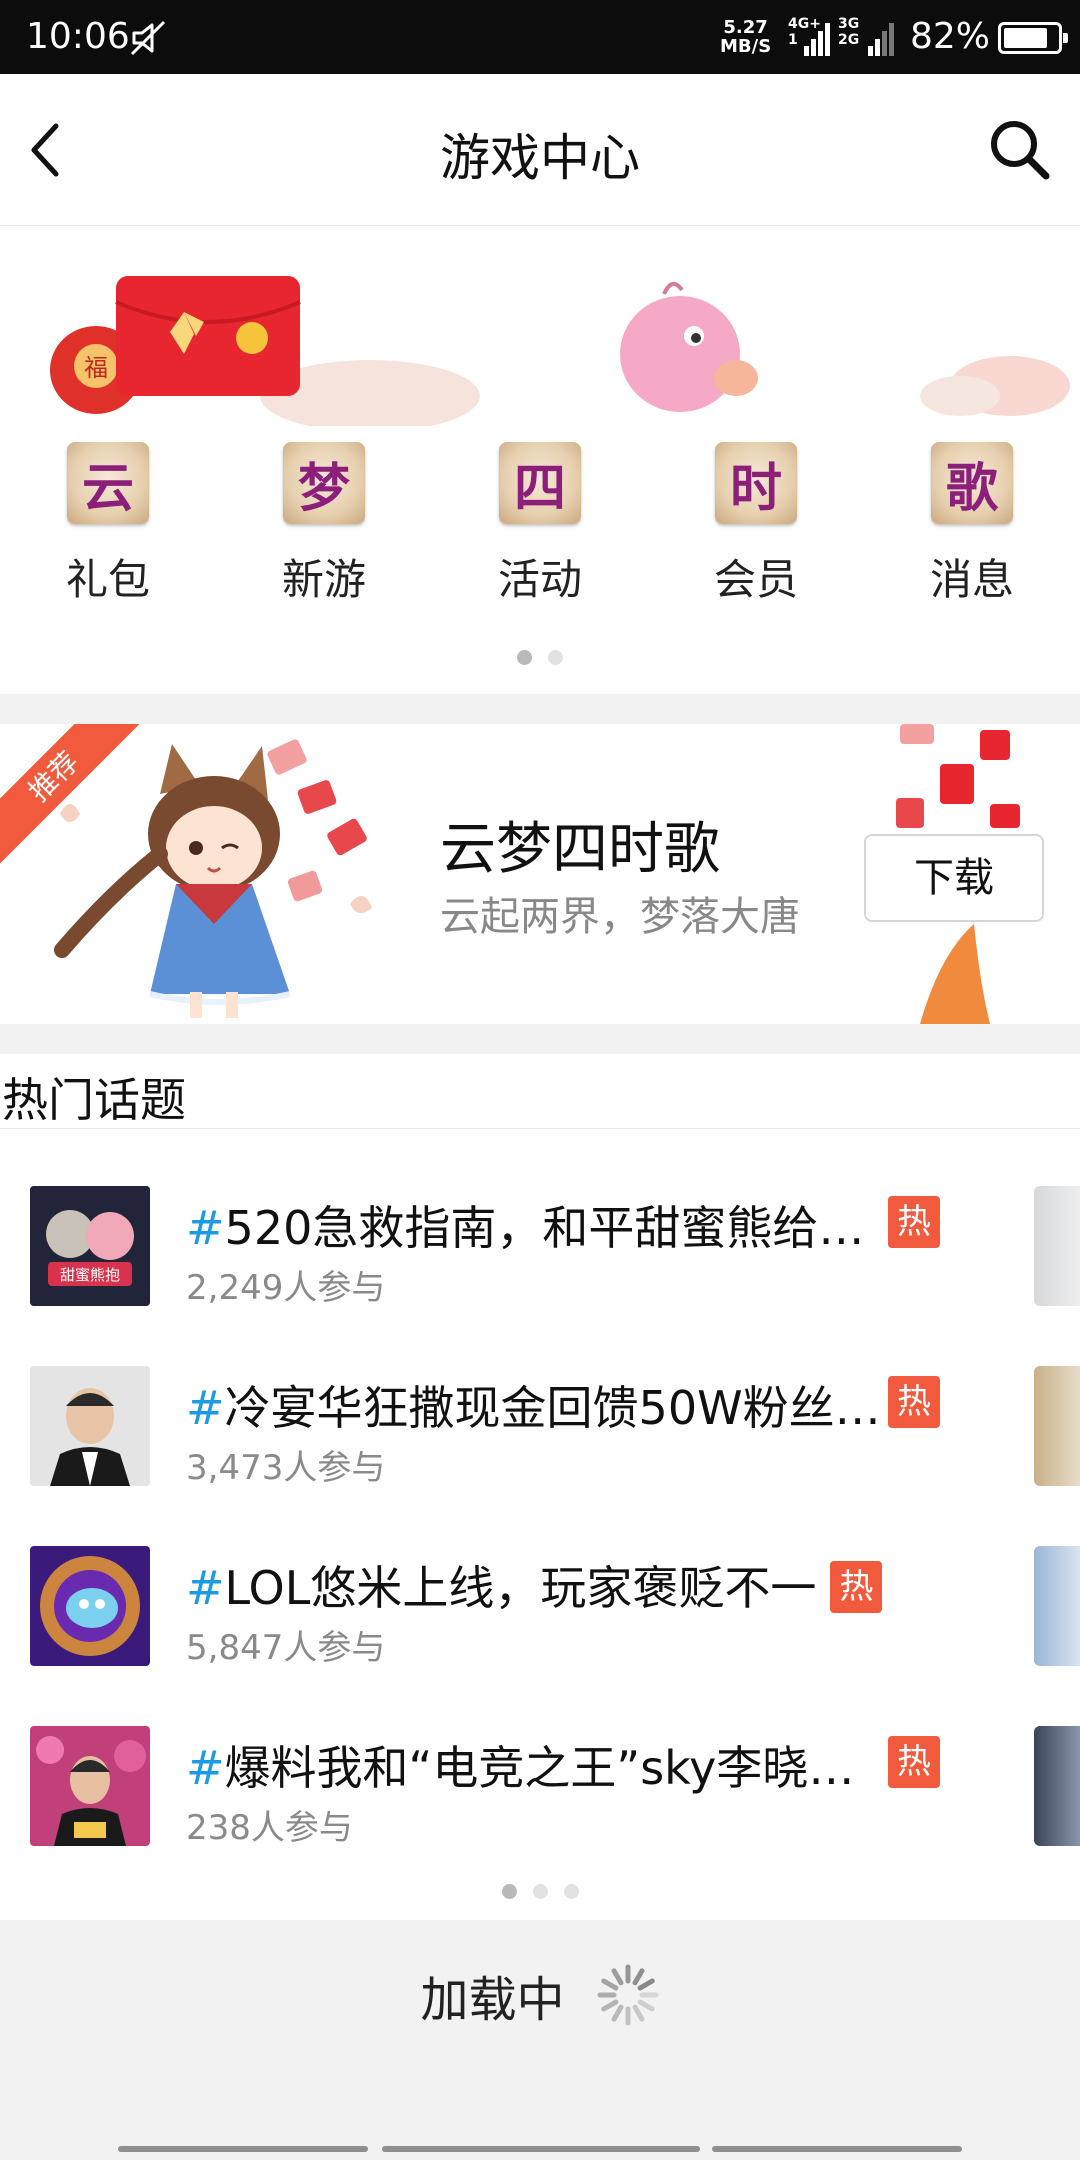  I want to click on messages-icon: 歌, so click(972, 483).